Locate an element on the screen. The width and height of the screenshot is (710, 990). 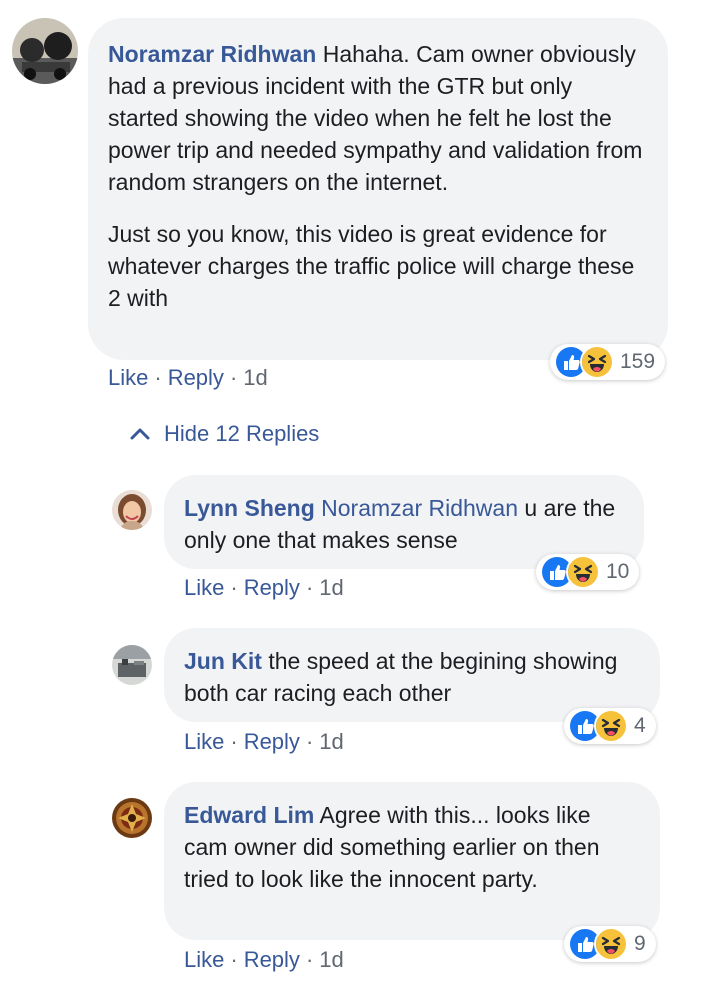
reply-author: Jun Kit is located at coordinates (223, 661).